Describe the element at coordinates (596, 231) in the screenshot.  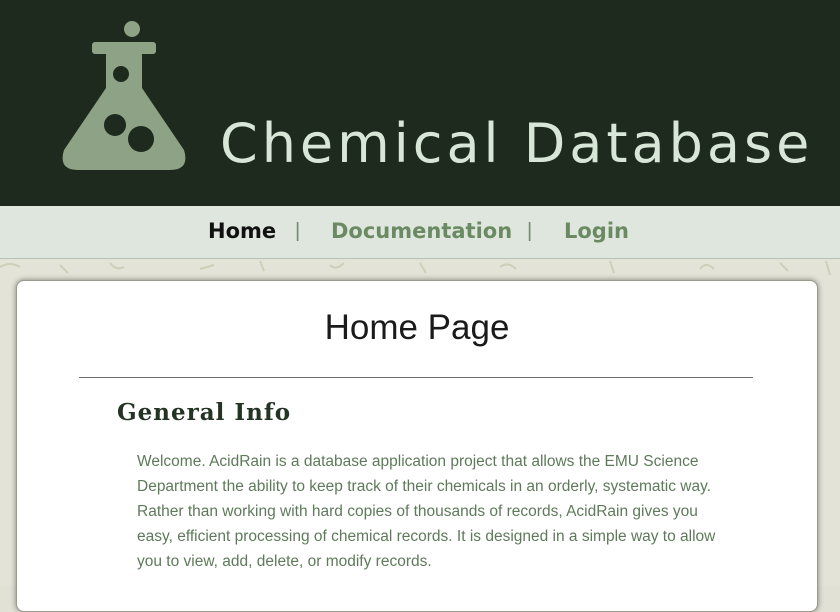
I see `nav-login-link: Login` at that location.